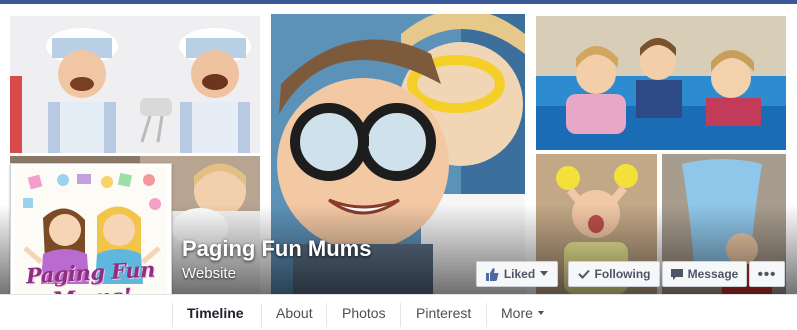  Describe the element at coordinates (519, 274) in the screenshot. I see `liked-label: Liked` at that location.